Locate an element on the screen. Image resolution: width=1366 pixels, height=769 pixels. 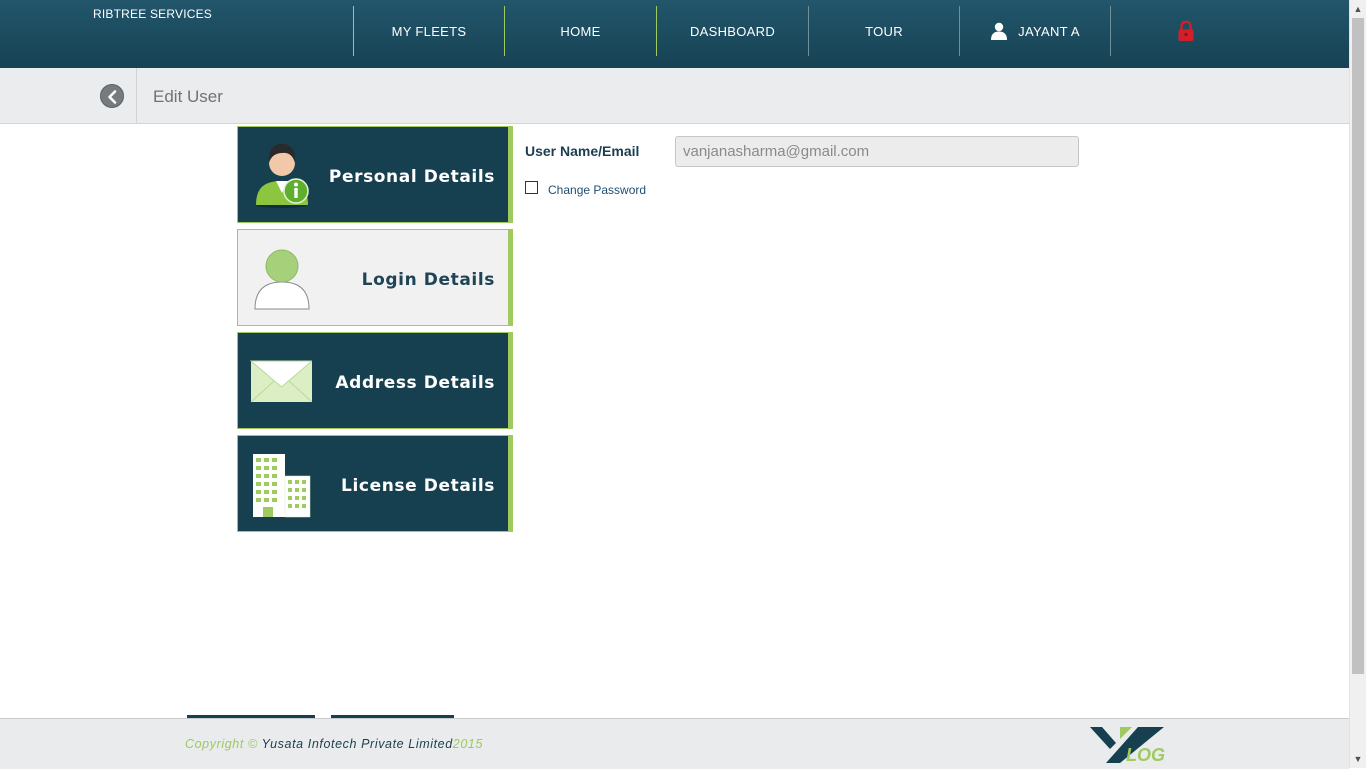
tab-address-details: Address Details is located at coordinates (375, 380).